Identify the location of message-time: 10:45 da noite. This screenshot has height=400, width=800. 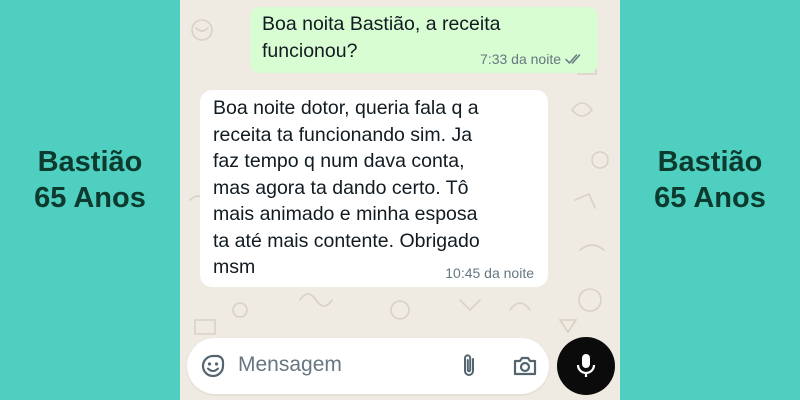
(489, 273).